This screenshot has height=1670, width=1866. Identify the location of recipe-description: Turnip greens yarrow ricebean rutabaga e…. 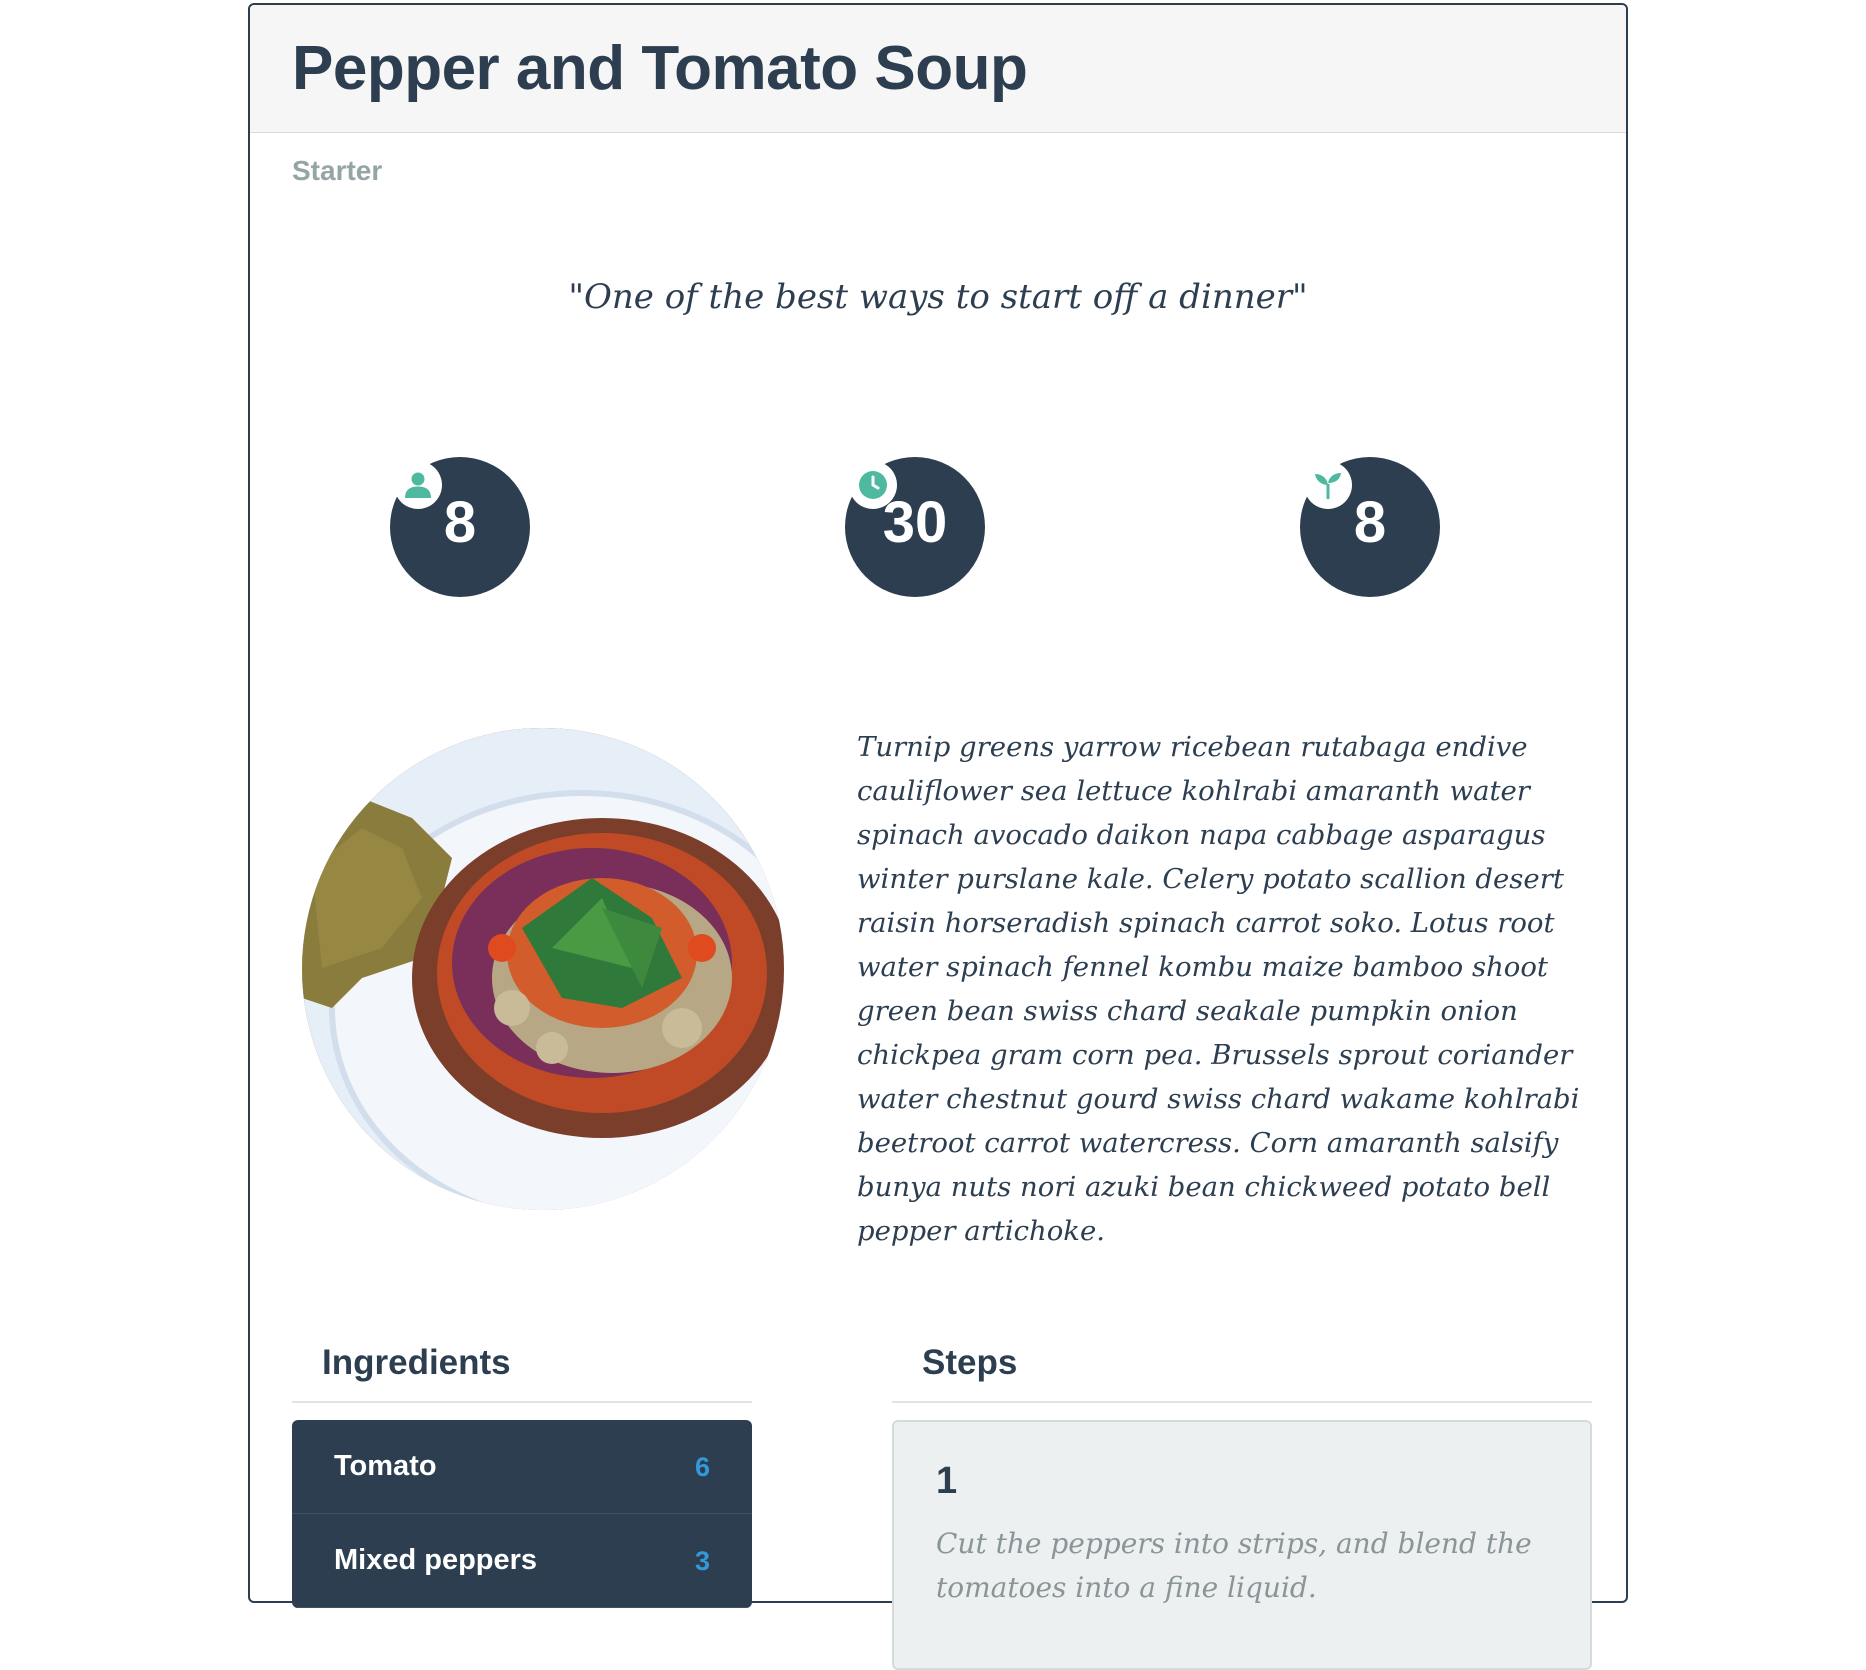
(1218, 989).